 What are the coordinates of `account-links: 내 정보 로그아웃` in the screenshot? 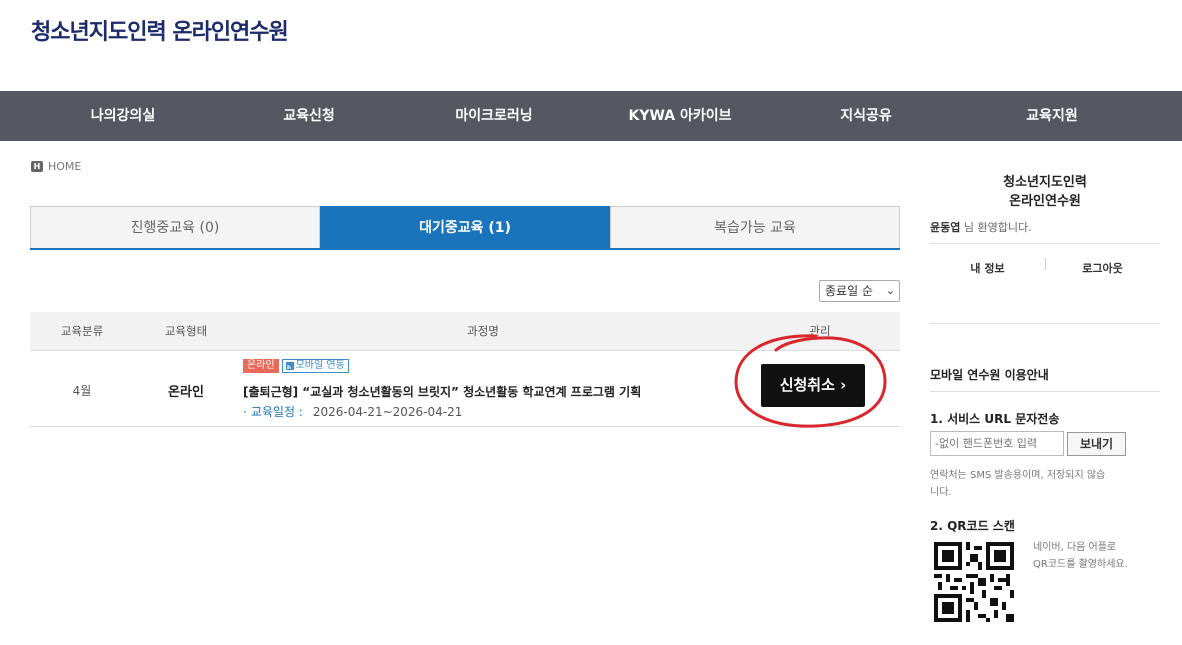 It's located at (1045, 267).